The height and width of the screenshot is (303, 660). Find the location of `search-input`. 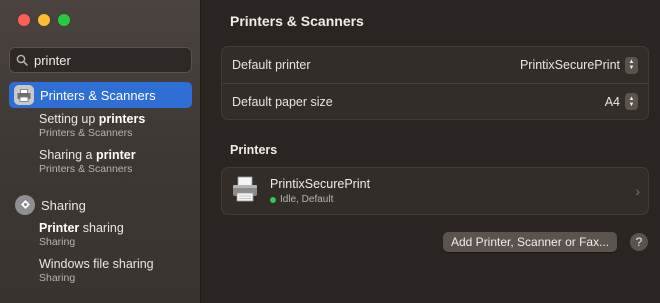

search-input is located at coordinates (122, 60).